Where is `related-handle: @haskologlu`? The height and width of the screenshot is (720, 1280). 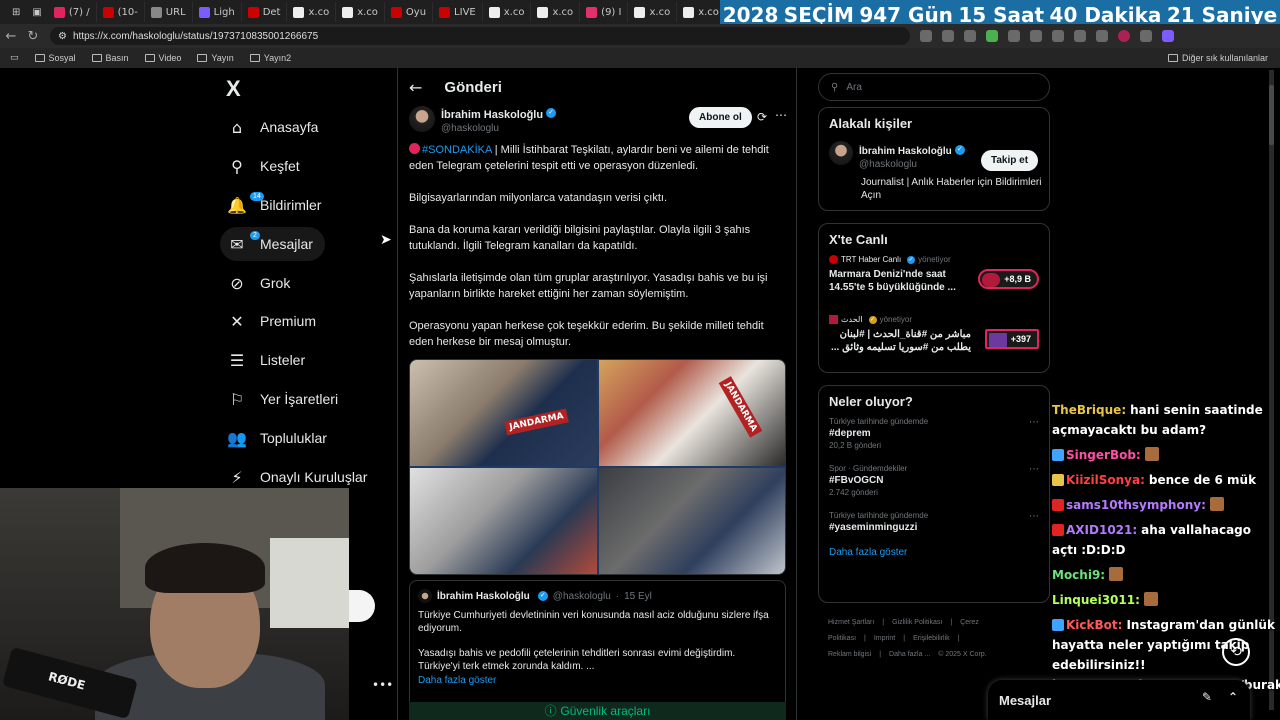 related-handle: @haskologlu is located at coordinates (912, 164).